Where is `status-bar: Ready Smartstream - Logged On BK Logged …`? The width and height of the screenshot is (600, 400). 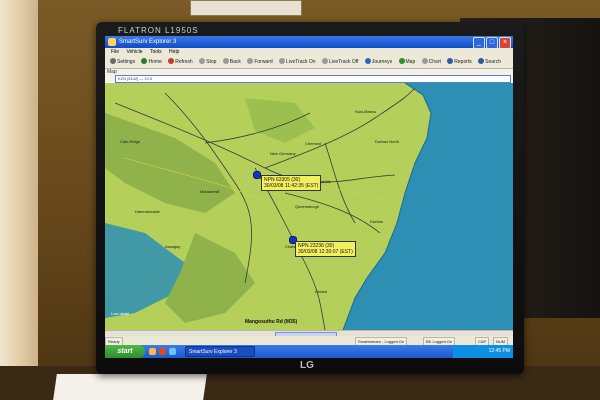
status-bar: Ready Smartstream - Logged On BK Logged … is located at coordinates (309, 341).